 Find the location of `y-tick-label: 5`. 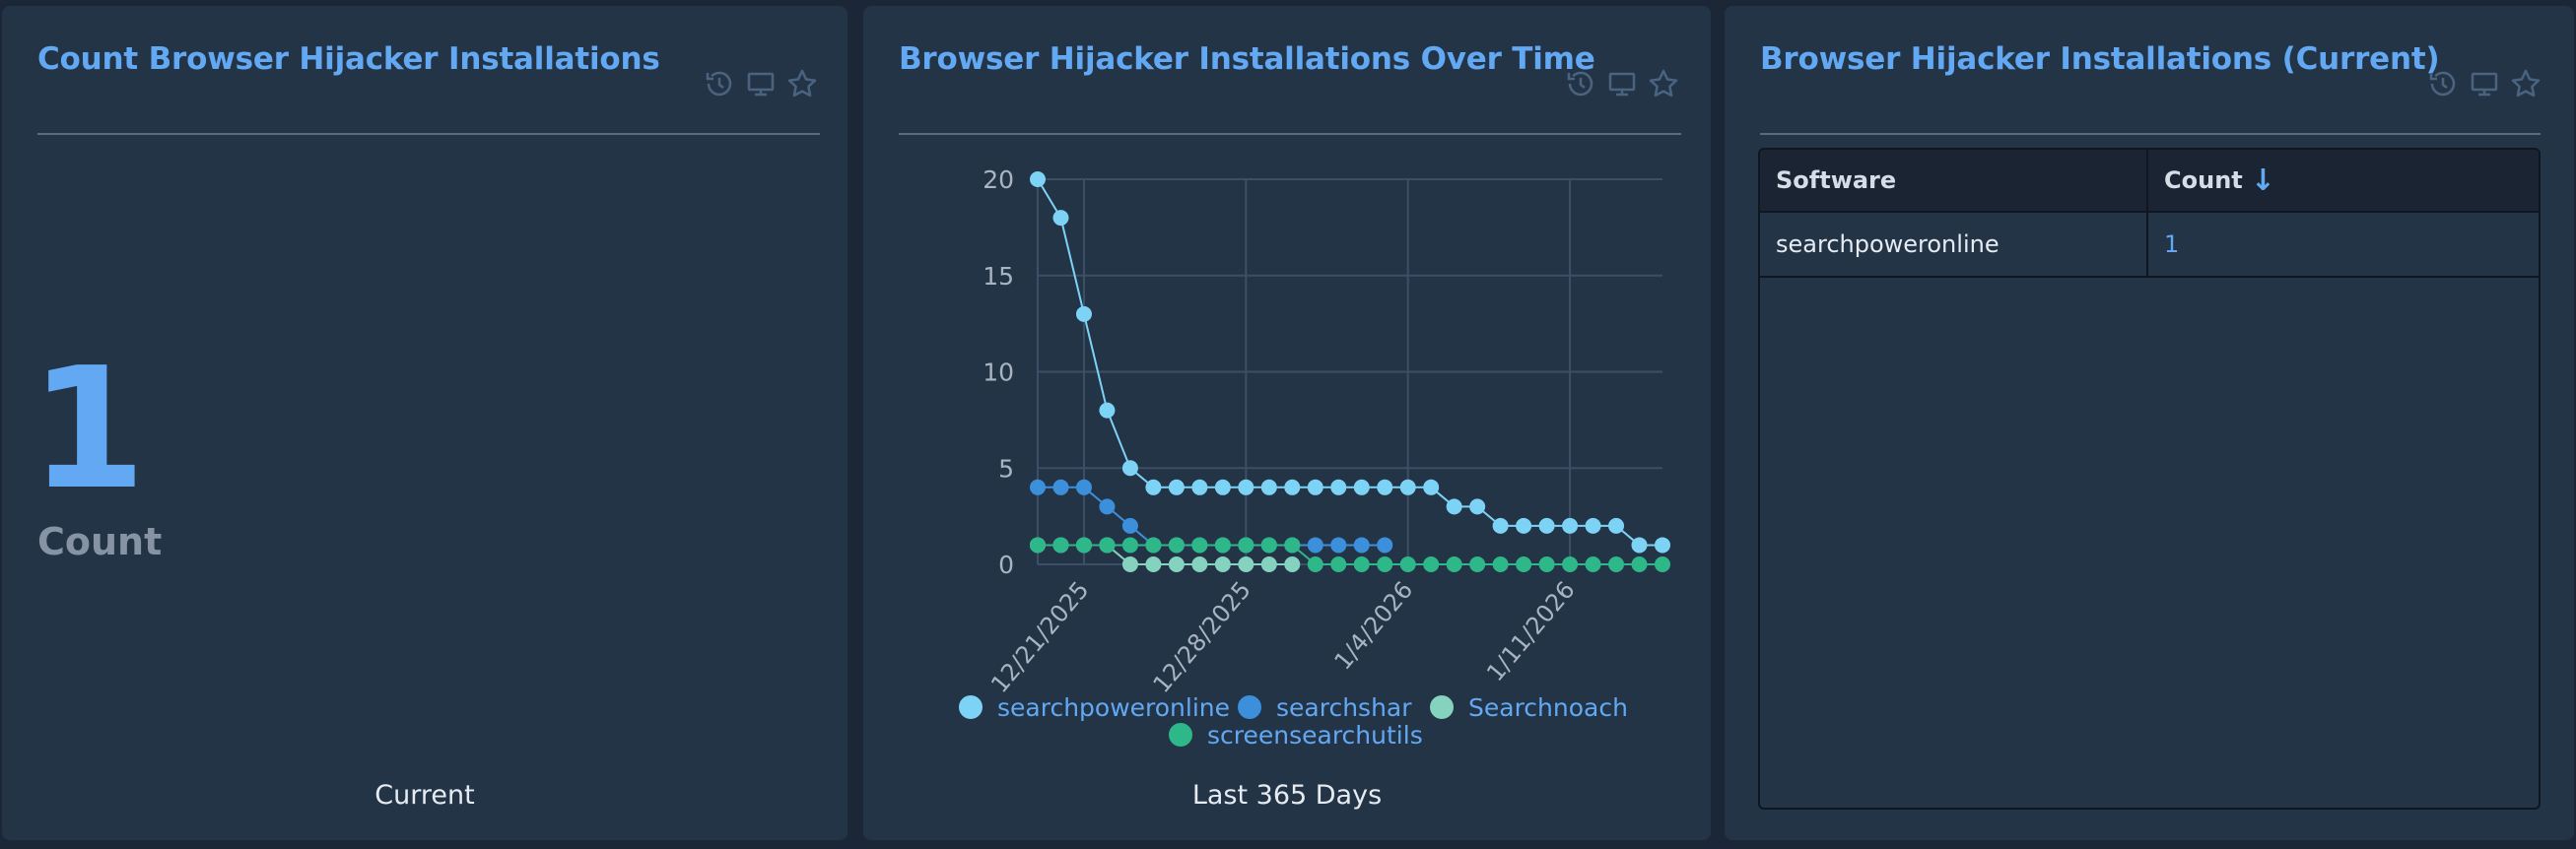

y-tick-label: 5 is located at coordinates (1006, 469).